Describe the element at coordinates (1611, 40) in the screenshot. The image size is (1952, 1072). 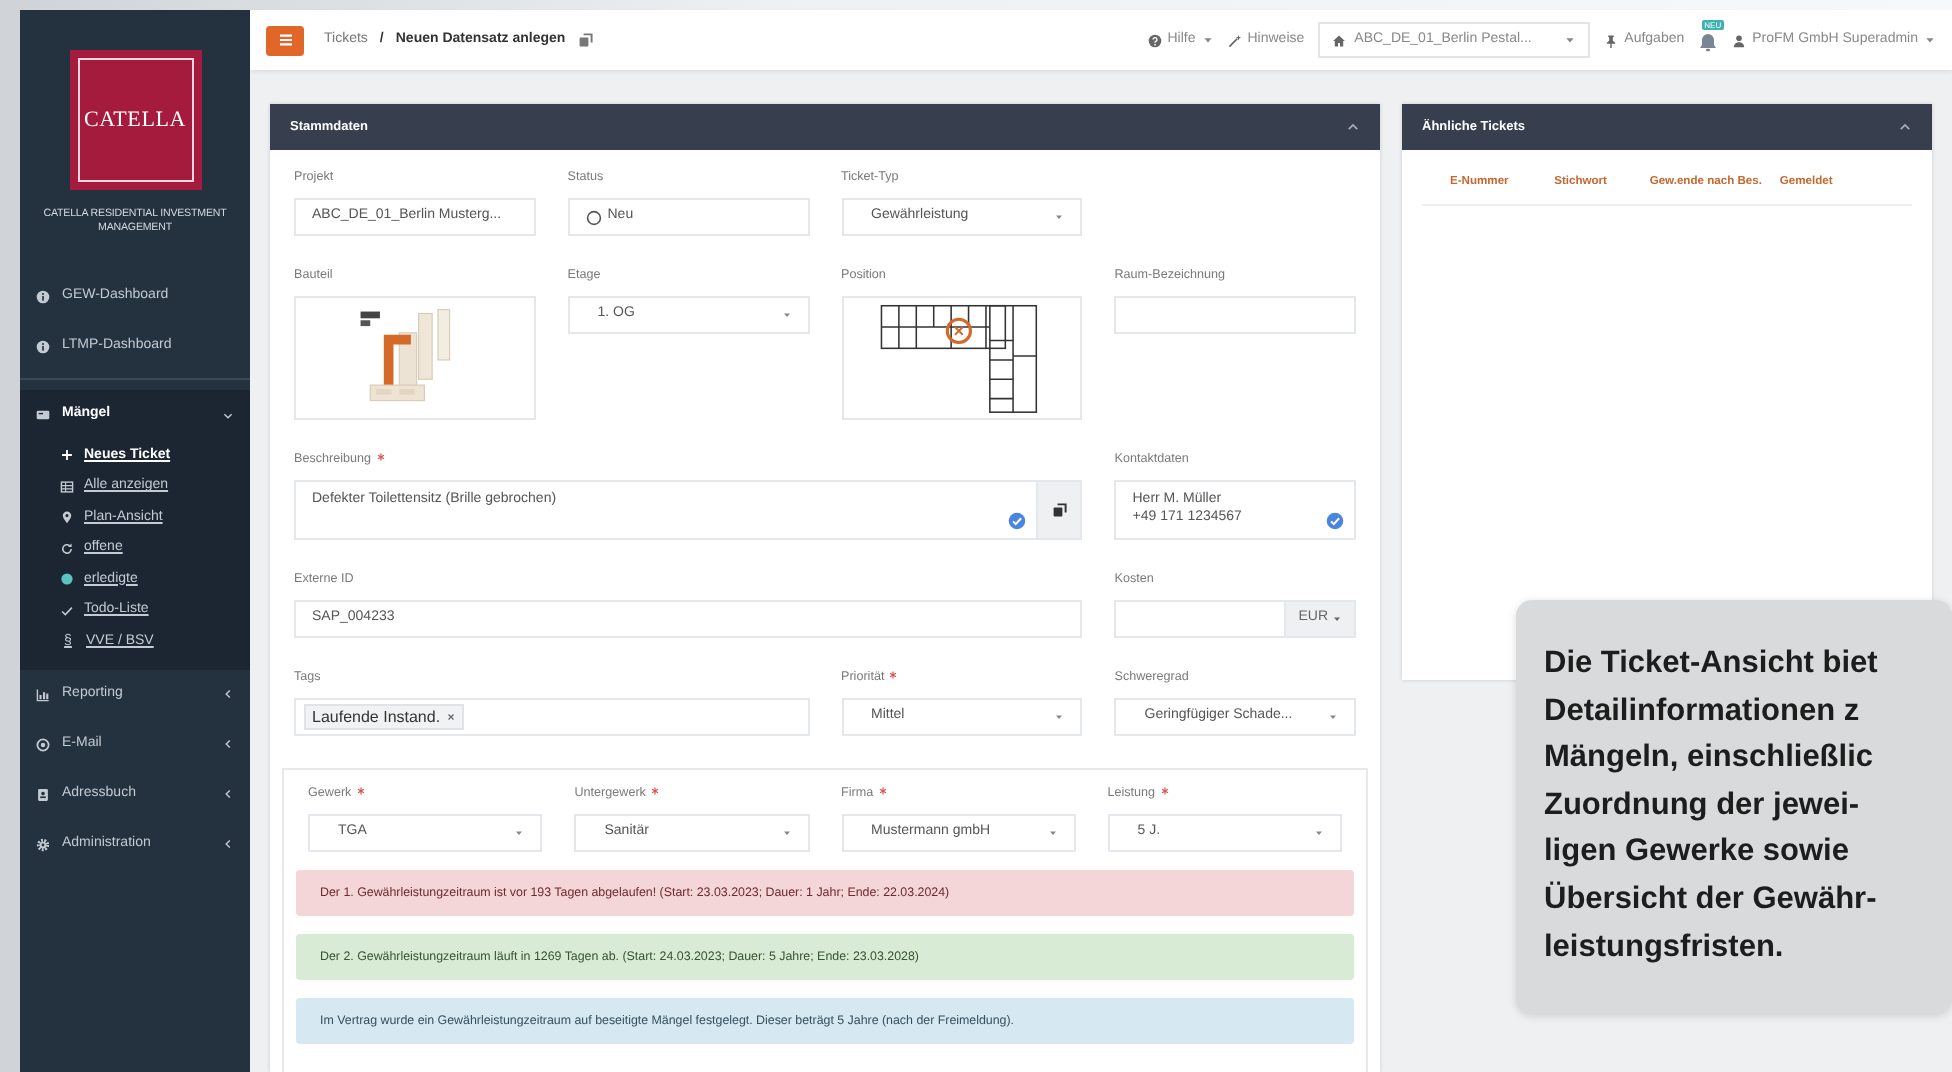
I see `pin-icon` at that location.